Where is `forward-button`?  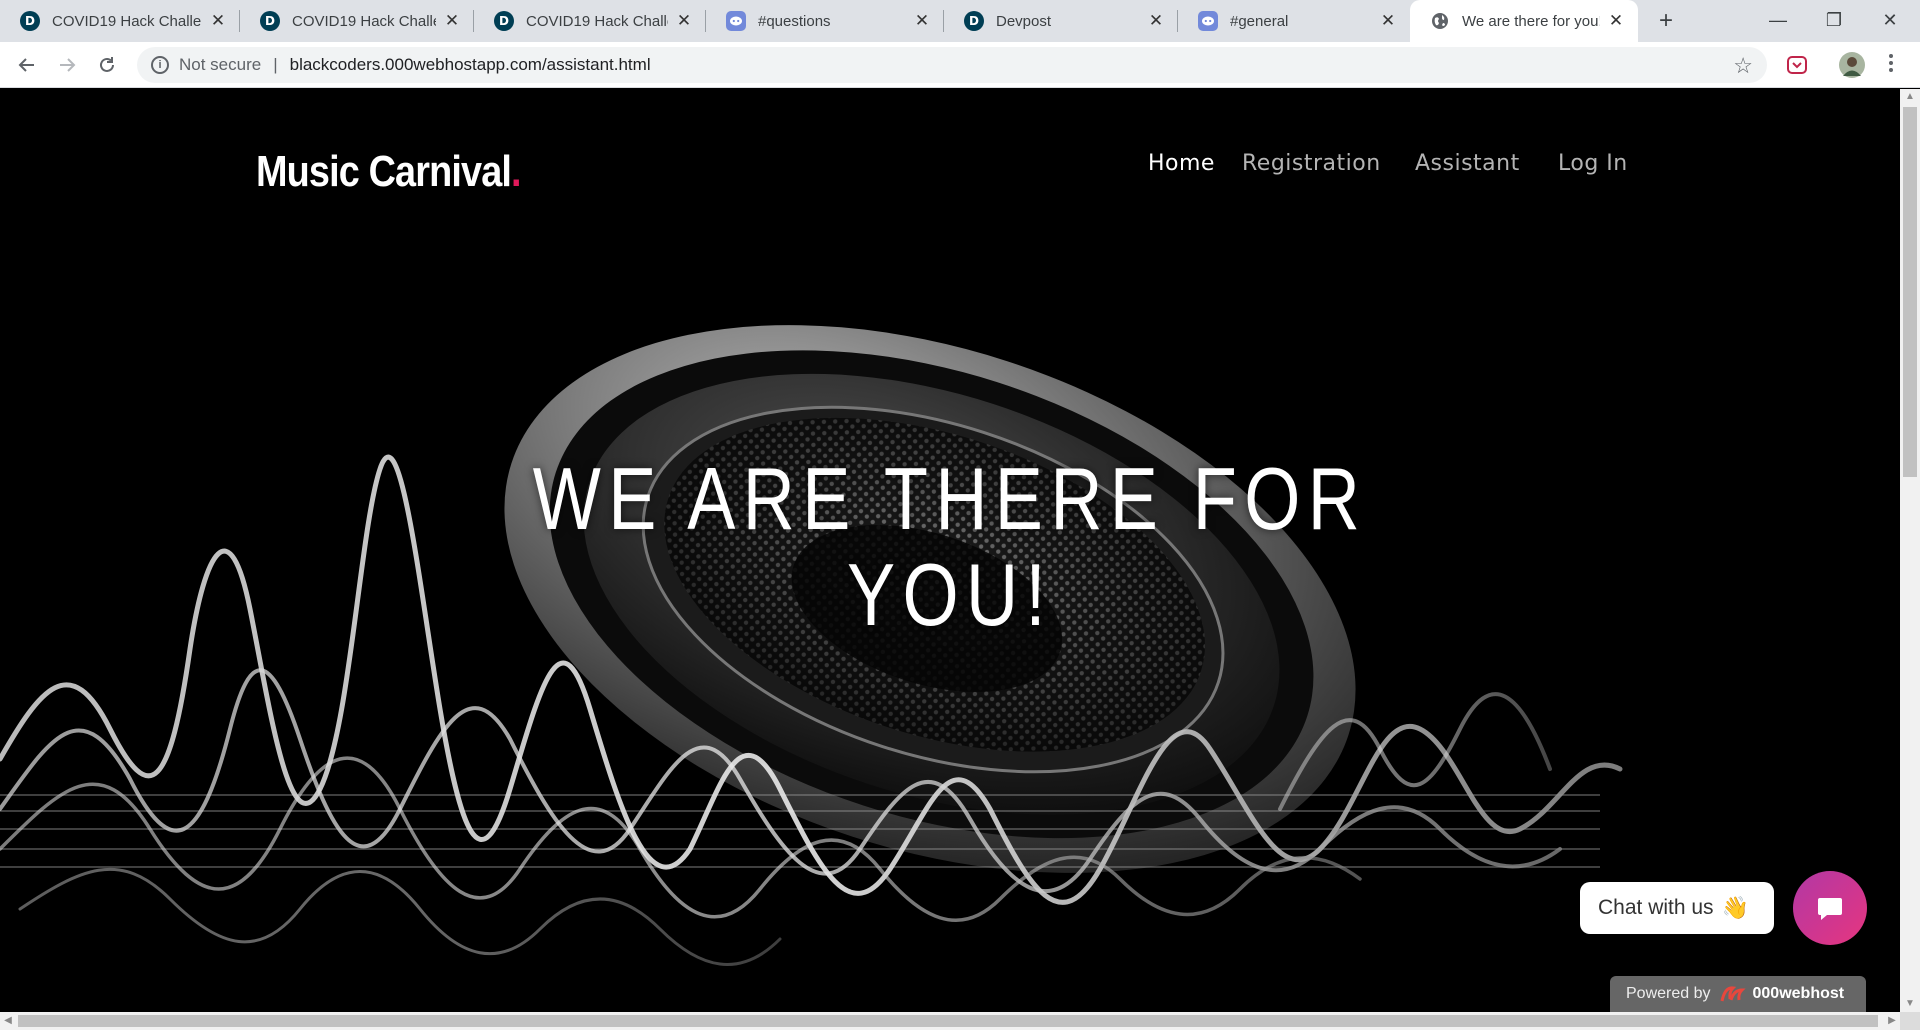 forward-button is located at coordinates (67, 65).